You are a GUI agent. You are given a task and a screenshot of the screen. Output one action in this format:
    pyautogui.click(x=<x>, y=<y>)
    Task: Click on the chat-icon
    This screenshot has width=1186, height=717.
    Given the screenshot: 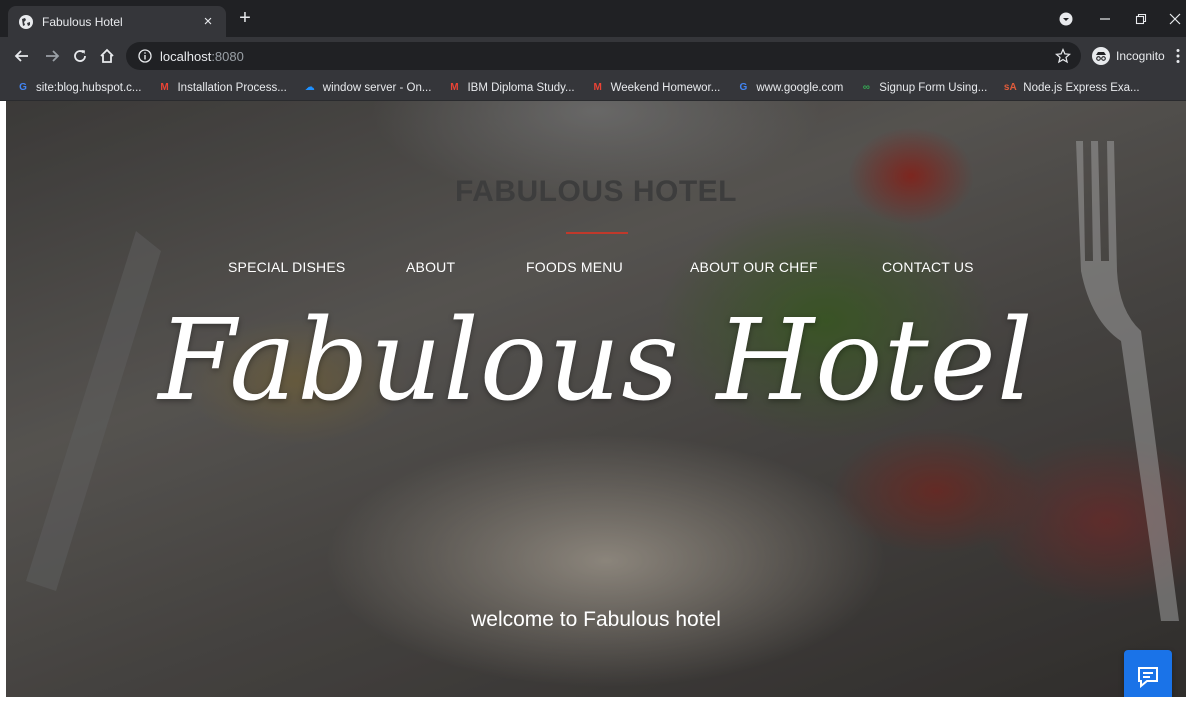 What is the action you would take?
    pyautogui.click(x=1148, y=678)
    